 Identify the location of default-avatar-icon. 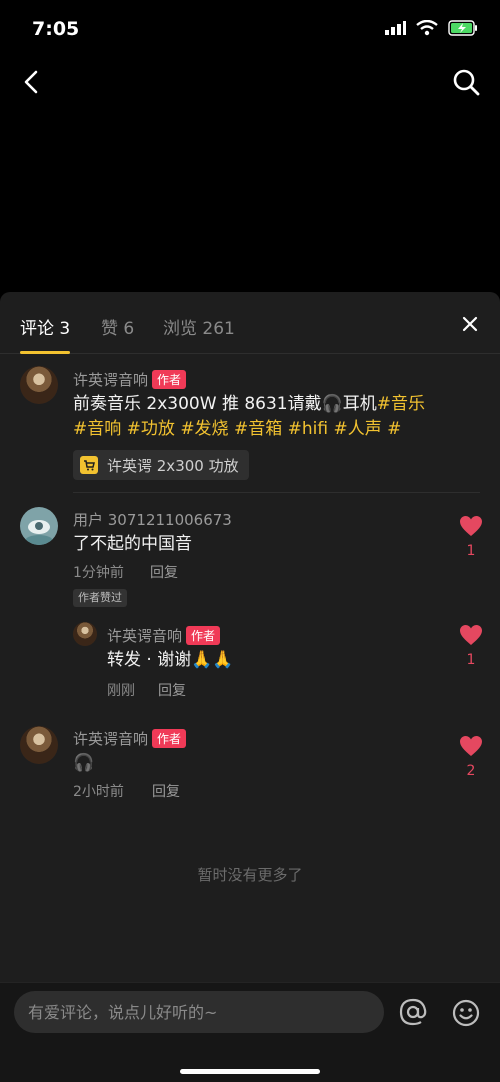
(39, 532).